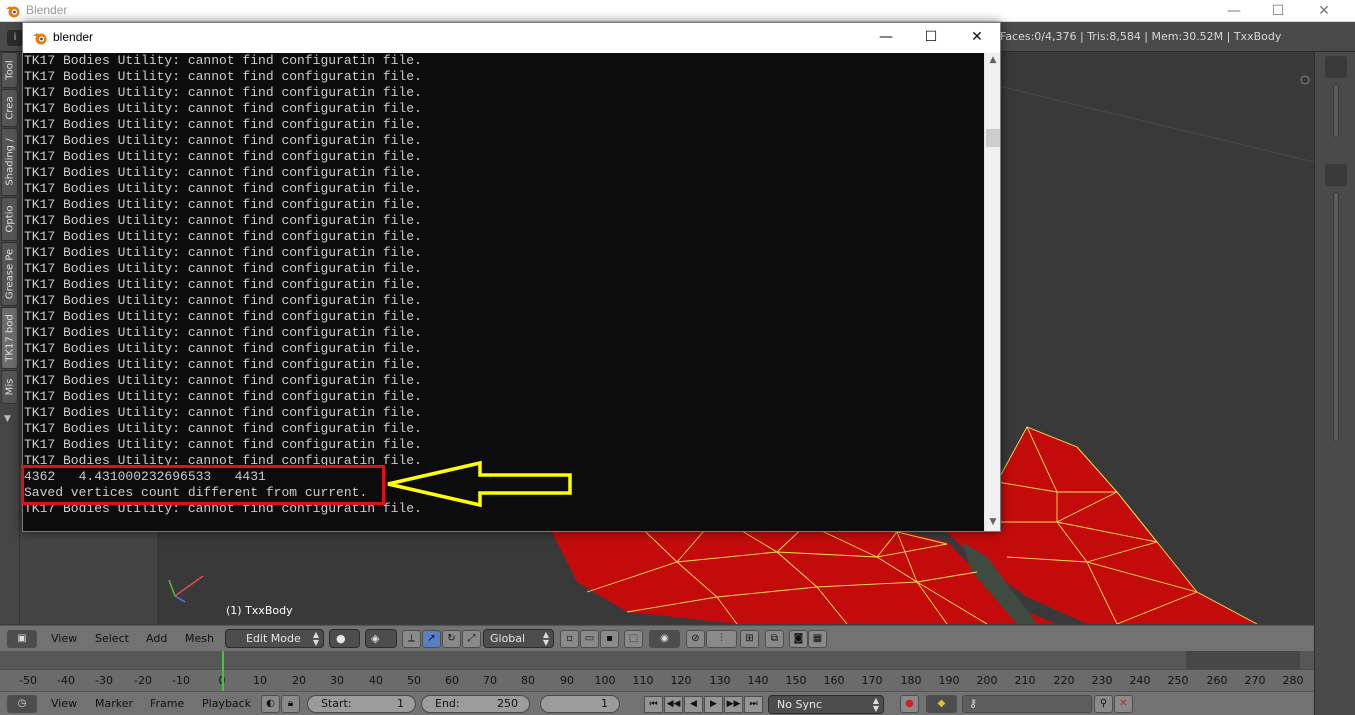 The width and height of the screenshot is (1355, 715). I want to click on expand-arrow-icon: ▼, so click(7, 419).